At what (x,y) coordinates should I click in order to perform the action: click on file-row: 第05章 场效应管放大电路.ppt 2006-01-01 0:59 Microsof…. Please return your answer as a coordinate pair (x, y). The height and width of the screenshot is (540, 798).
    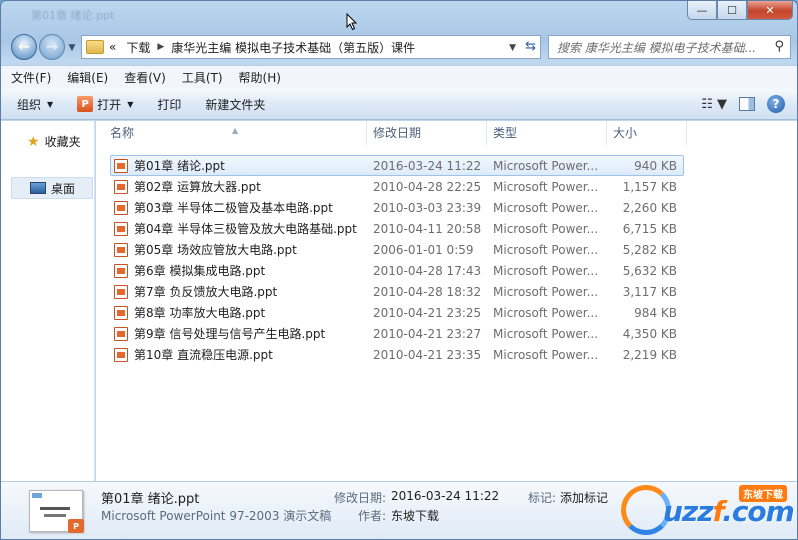
    Looking at the image, I should click on (397, 249).